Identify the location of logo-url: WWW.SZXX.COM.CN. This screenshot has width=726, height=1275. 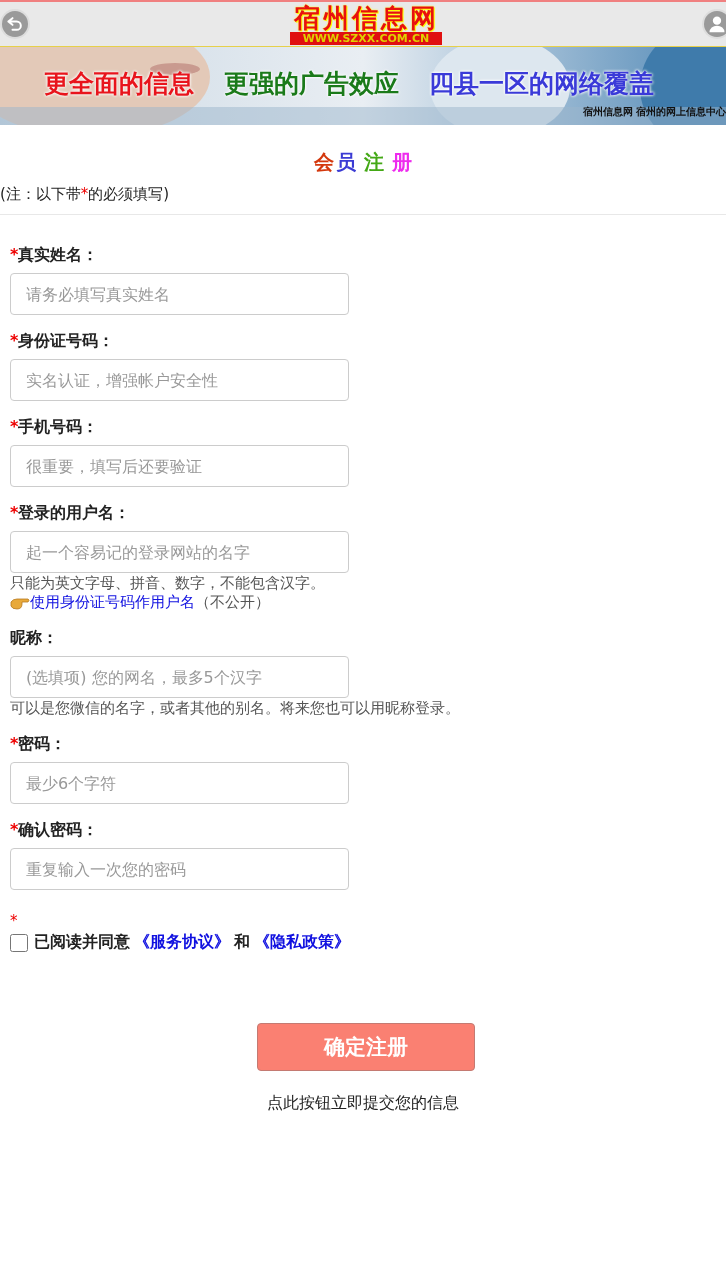
(366, 38).